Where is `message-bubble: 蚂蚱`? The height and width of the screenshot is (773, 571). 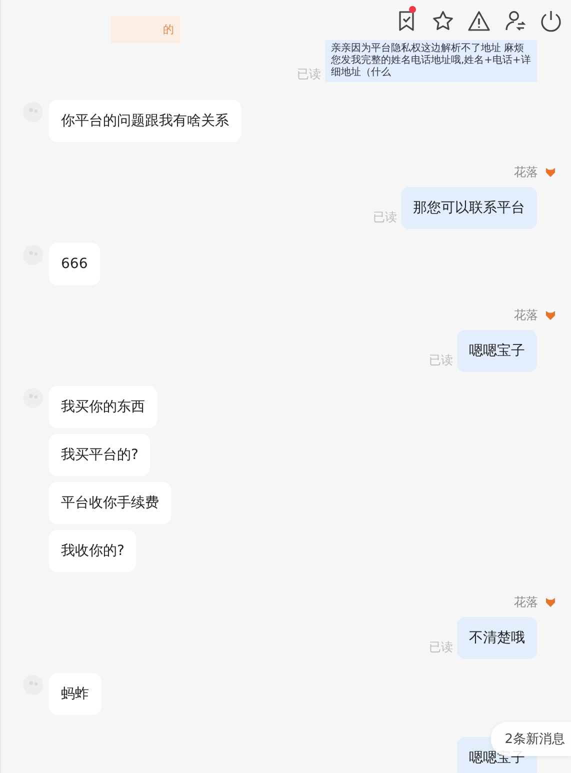 message-bubble: 蚂蚱 is located at coordinates (75, 694).